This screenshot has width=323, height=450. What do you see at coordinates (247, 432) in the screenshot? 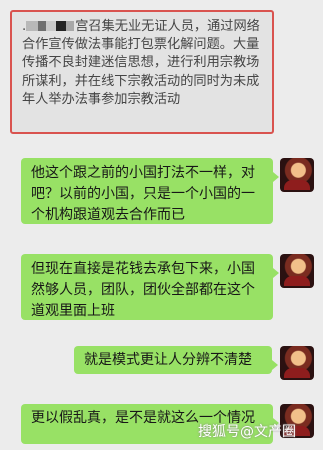
I see `watermark: 搜狐号@文产圈` at bounding box center [247, 432].